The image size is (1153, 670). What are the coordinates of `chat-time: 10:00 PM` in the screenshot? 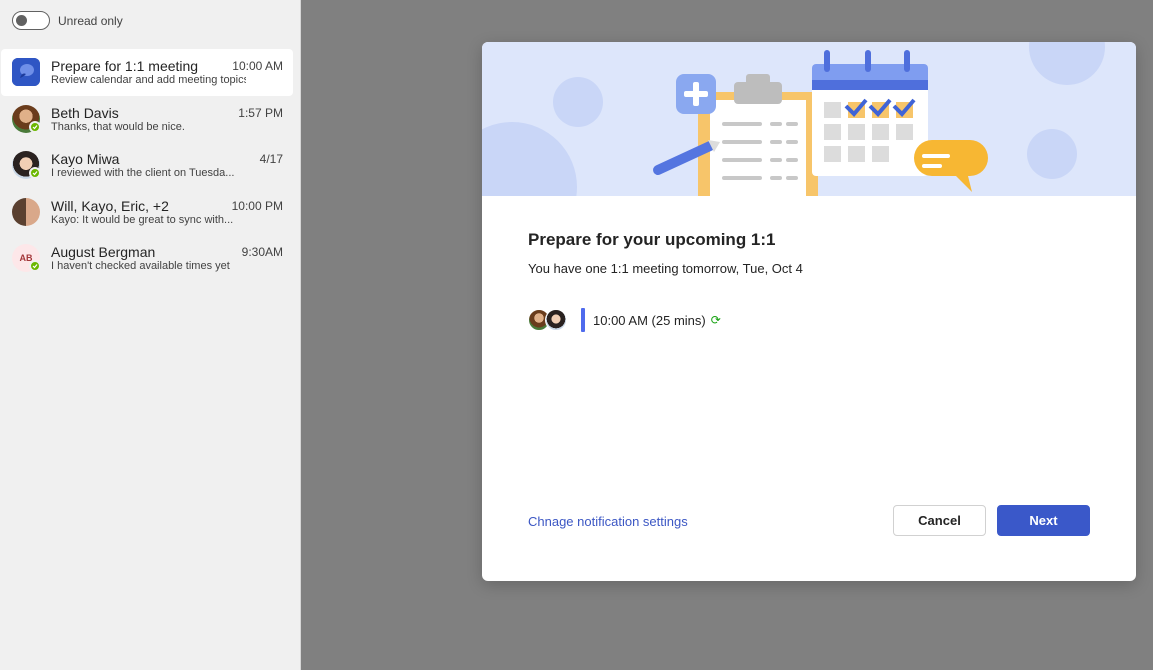 It's located at (257, 205).